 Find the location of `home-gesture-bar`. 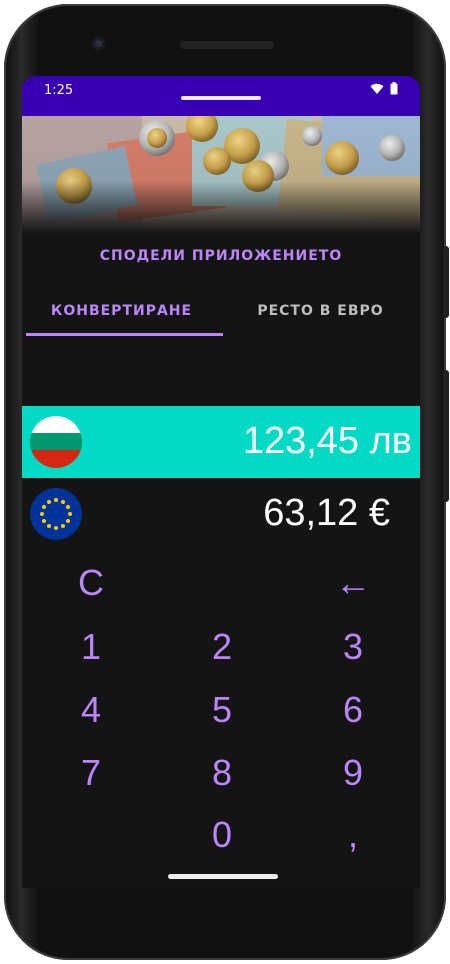

home-gesture-bar is located at coordinates (223, 876).